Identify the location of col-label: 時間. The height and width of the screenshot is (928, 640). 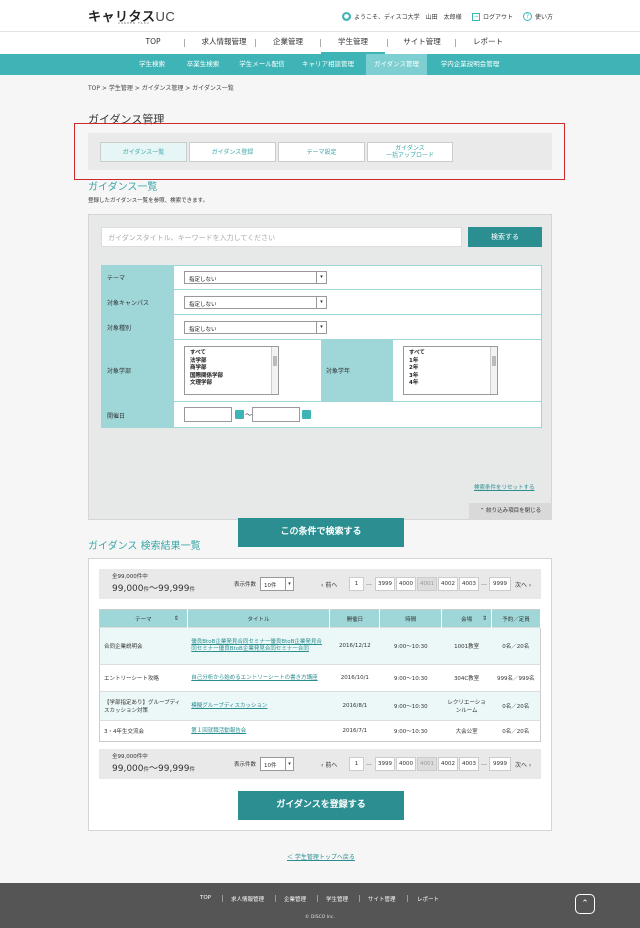
(411, 619).